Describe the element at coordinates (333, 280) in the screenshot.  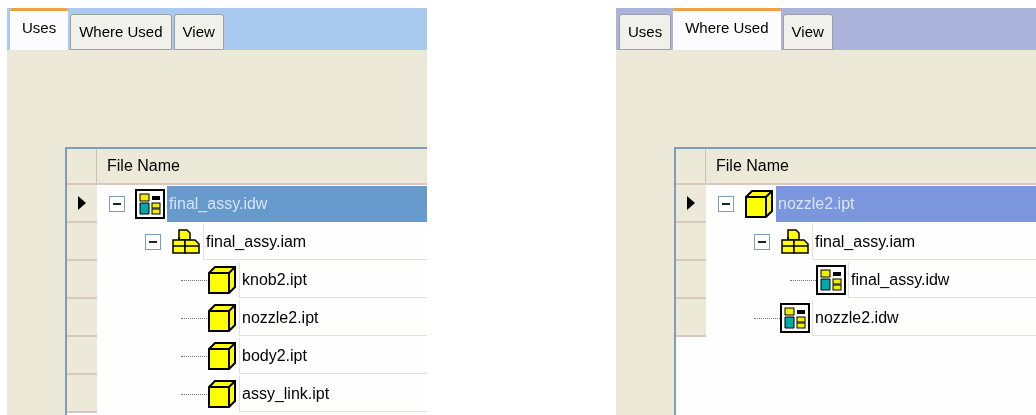
I see `file-name: knob2.ipt` at that location.